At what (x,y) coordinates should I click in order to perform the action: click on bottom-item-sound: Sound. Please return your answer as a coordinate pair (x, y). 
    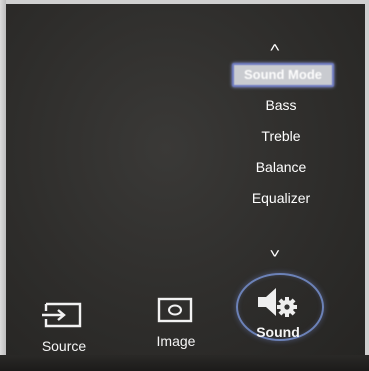
    Looking at the image, I should click on (278, 310).